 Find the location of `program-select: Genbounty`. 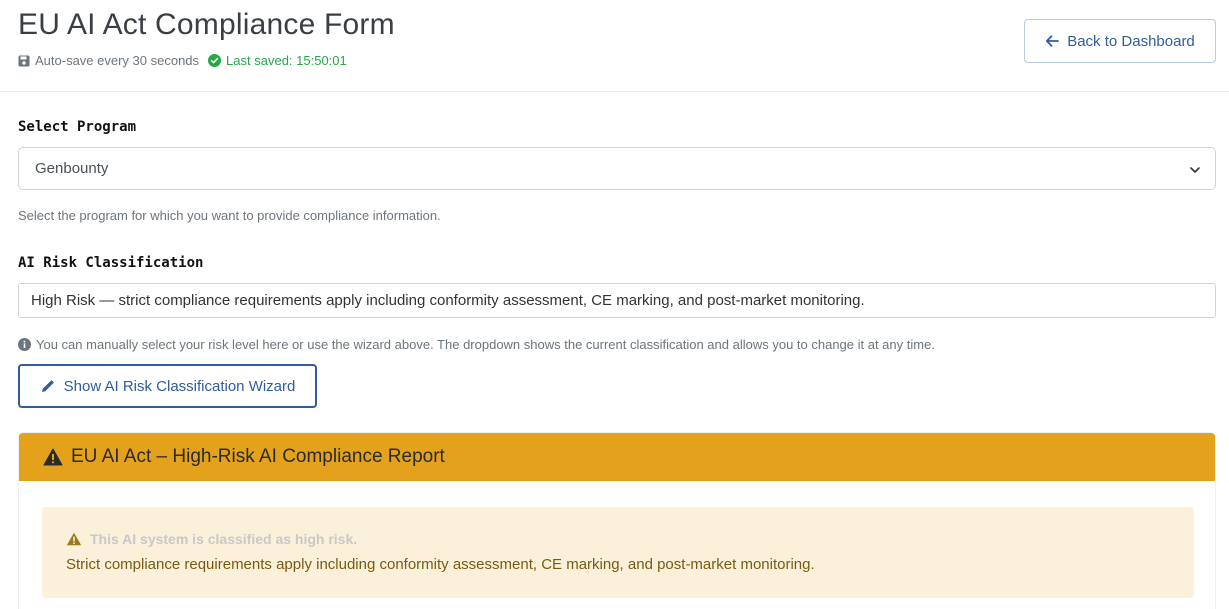

program-select: Genbounty is located at coordinates (617, 168).